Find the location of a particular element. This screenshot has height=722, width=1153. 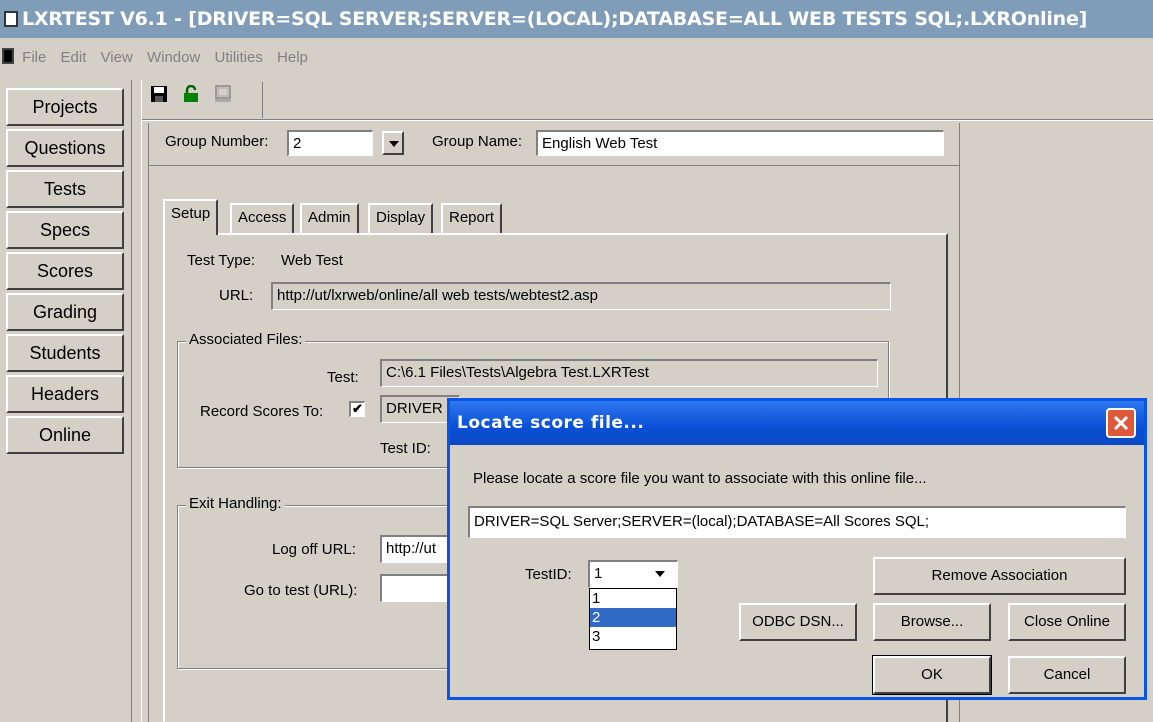

goto-url-label: Go to test (URL): is located at coordinates (301, 590).